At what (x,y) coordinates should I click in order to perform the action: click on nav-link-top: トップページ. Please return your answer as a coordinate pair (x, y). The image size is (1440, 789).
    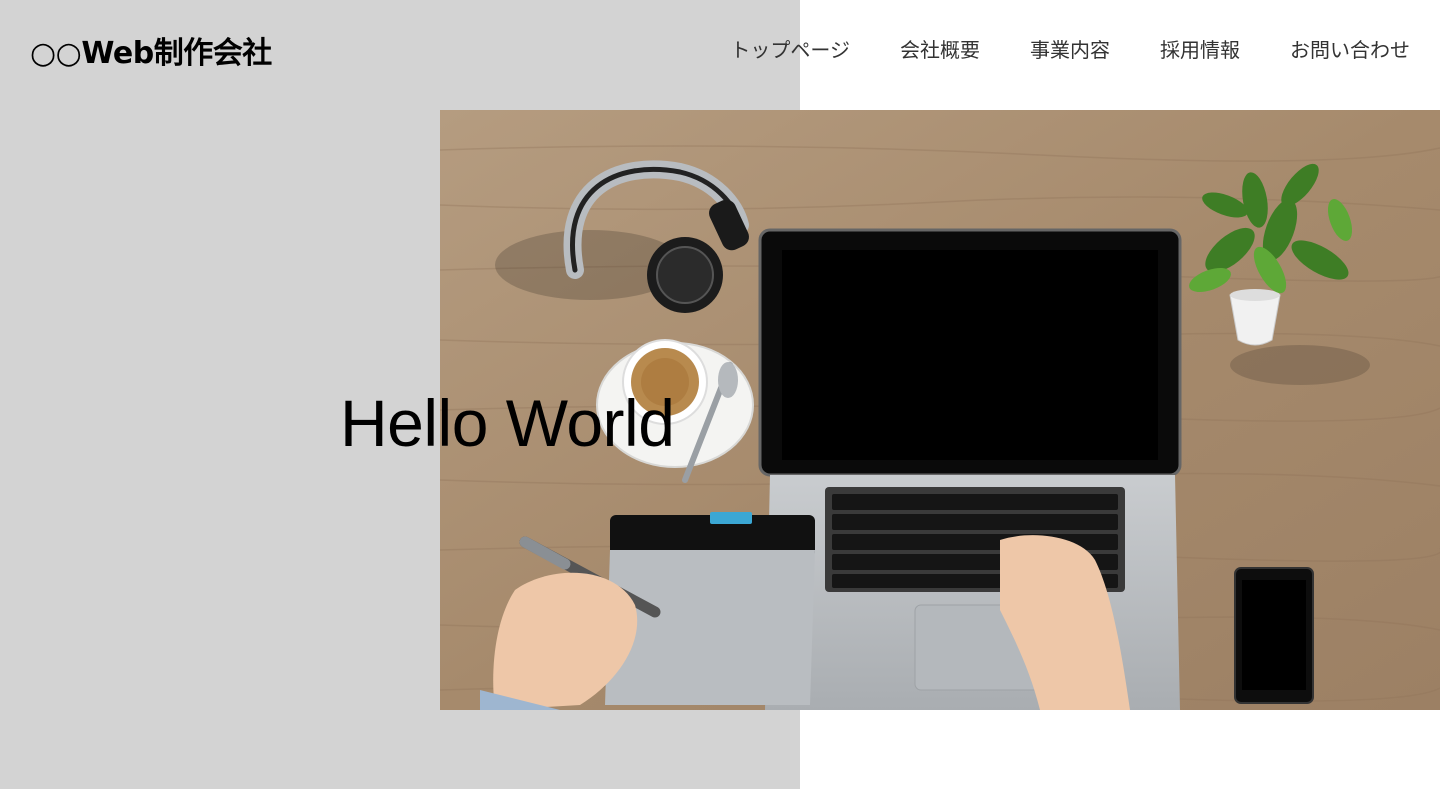
    Looking at the image, I should click on (790, 50).